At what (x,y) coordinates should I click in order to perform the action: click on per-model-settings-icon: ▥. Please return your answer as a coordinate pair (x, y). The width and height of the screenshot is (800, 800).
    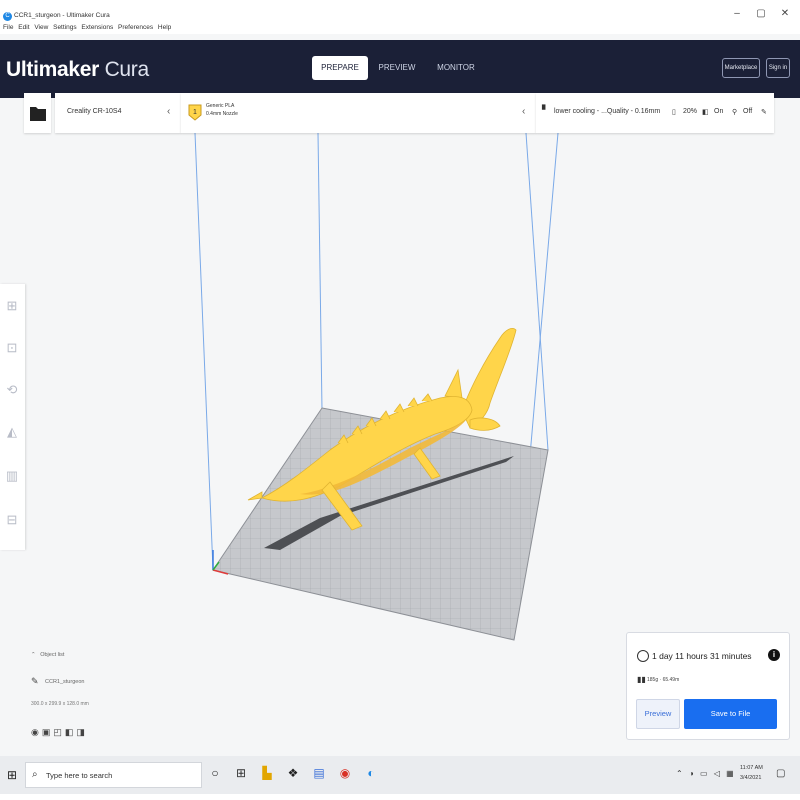
    Looking at the image, I should click on (12, 476).